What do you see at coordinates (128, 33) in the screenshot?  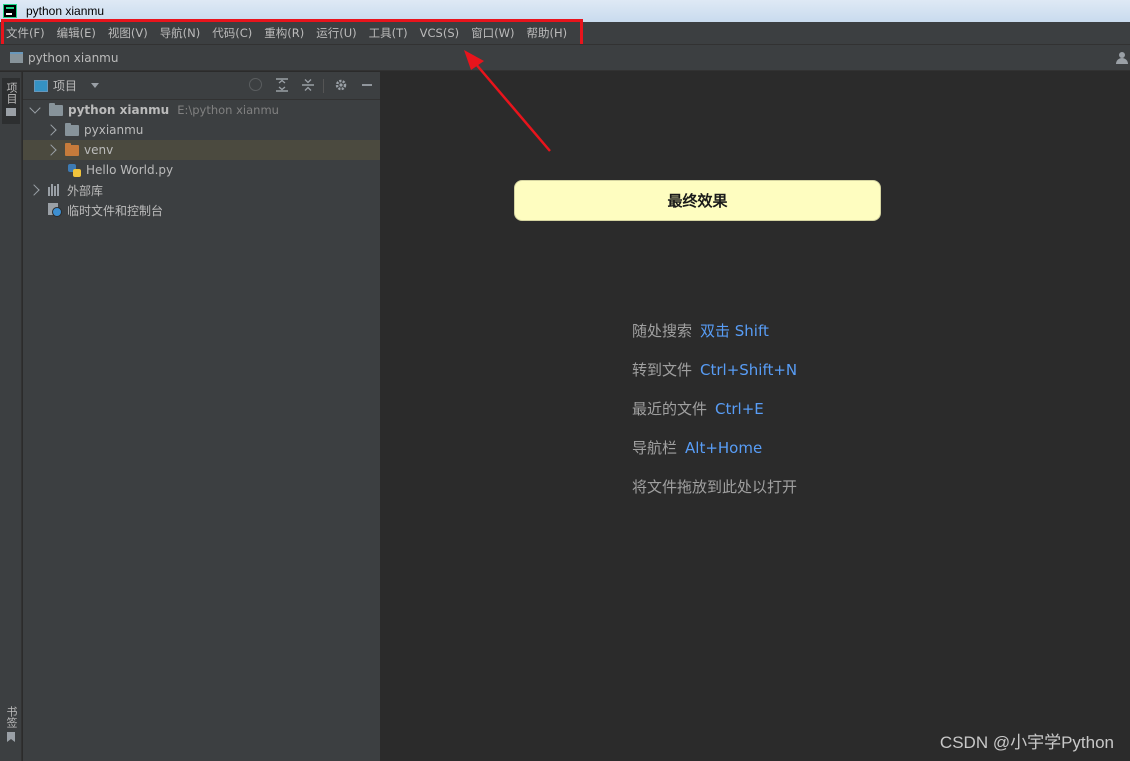 I see `menu-view: 视图(V)` at bounding box center [128, 33].